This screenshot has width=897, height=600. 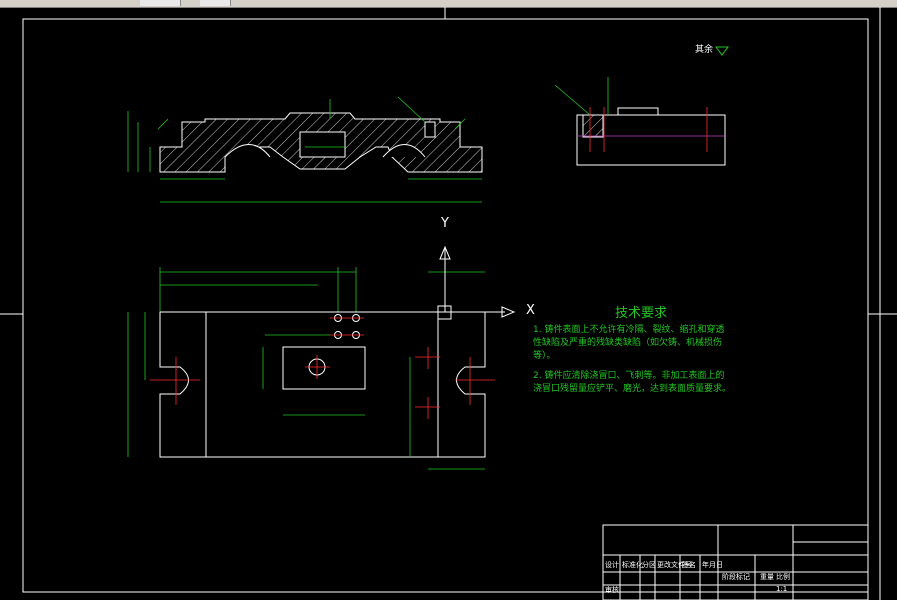 I want to click on plan-view, so click(x=322, y=381).